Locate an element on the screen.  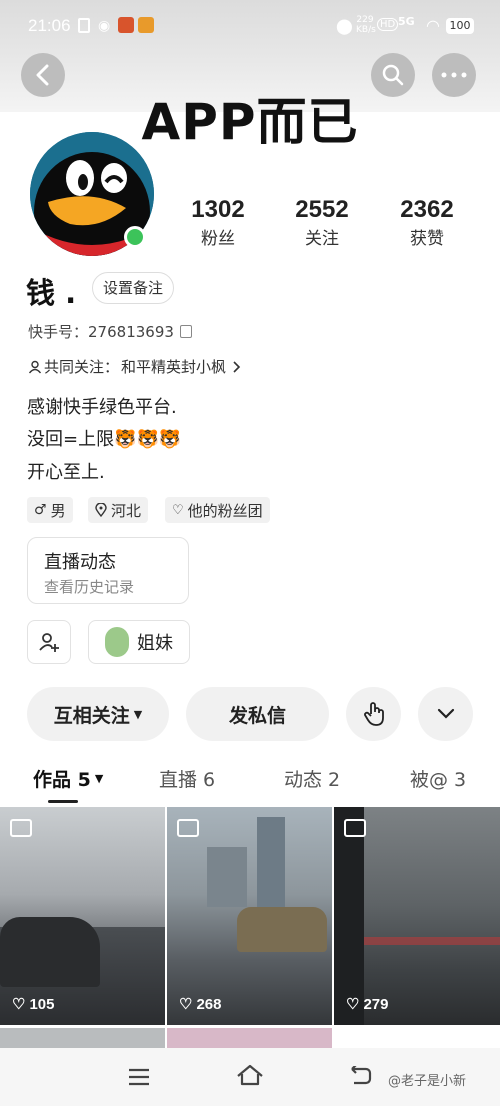
online-status-dot is located at coordinates (135, 237).